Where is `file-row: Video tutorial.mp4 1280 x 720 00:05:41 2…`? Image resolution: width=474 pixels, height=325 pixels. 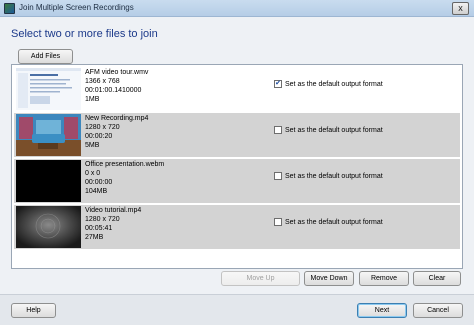
file-row: Video tutorial.mp4 1280 x 720 00:05:41 2… is located at coordinates (237, 227).